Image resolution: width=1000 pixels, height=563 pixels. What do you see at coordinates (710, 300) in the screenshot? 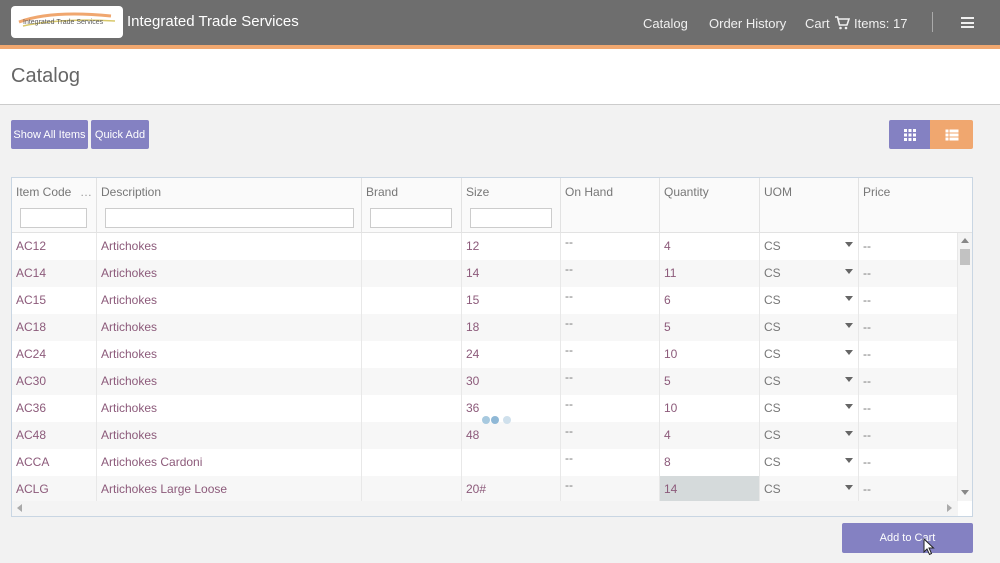
I see `cell-quantity: 6` at bounding box center [710, 300].